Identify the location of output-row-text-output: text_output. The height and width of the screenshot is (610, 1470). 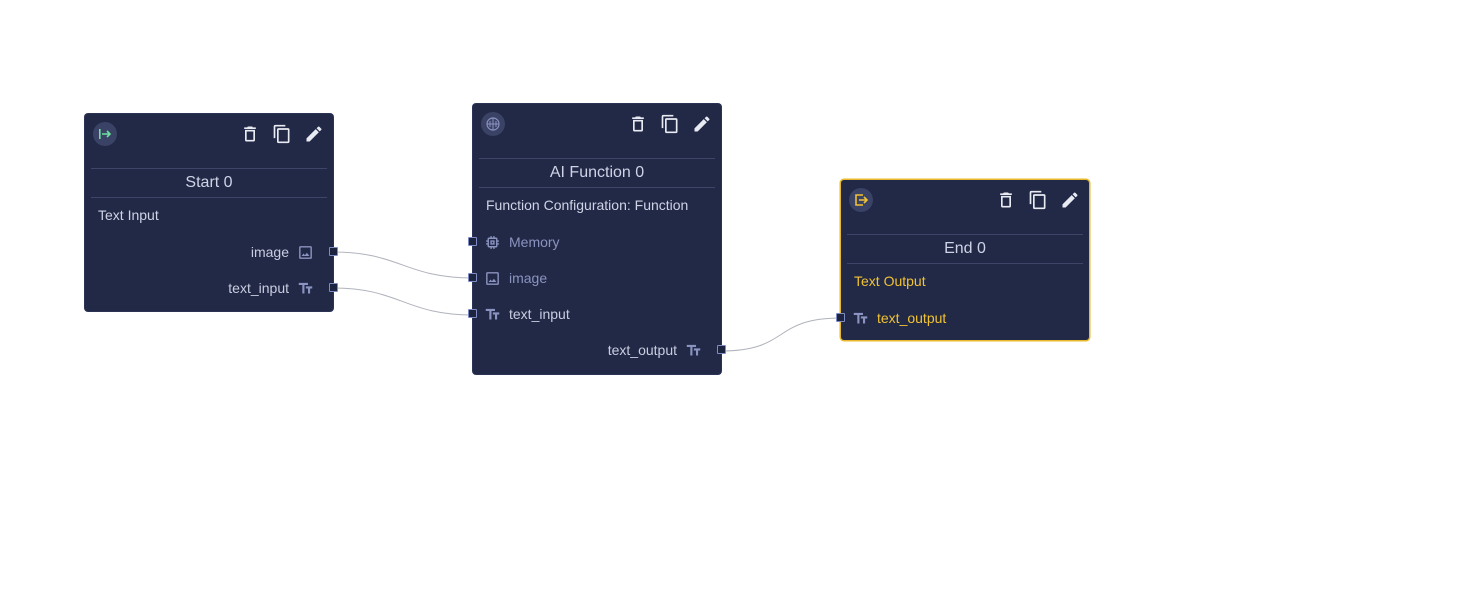
(599, 350).